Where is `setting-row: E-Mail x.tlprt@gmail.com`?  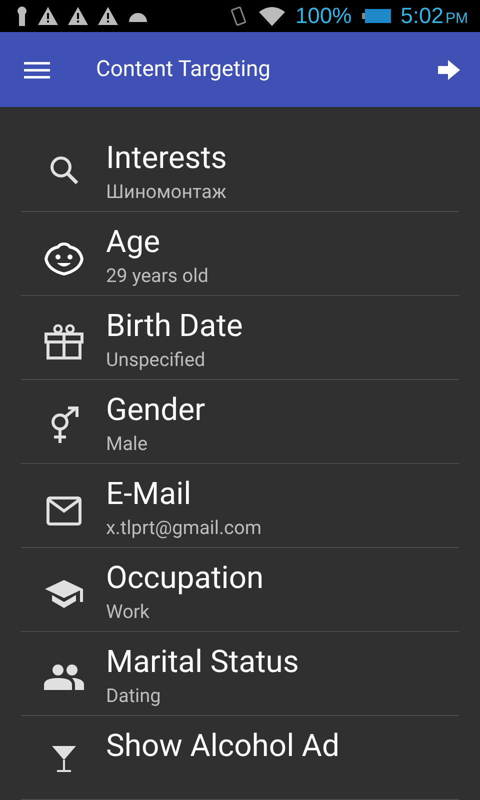
setting-row: E-Mail x.tlprt@gmail.com is located at coordinates (240, 506).